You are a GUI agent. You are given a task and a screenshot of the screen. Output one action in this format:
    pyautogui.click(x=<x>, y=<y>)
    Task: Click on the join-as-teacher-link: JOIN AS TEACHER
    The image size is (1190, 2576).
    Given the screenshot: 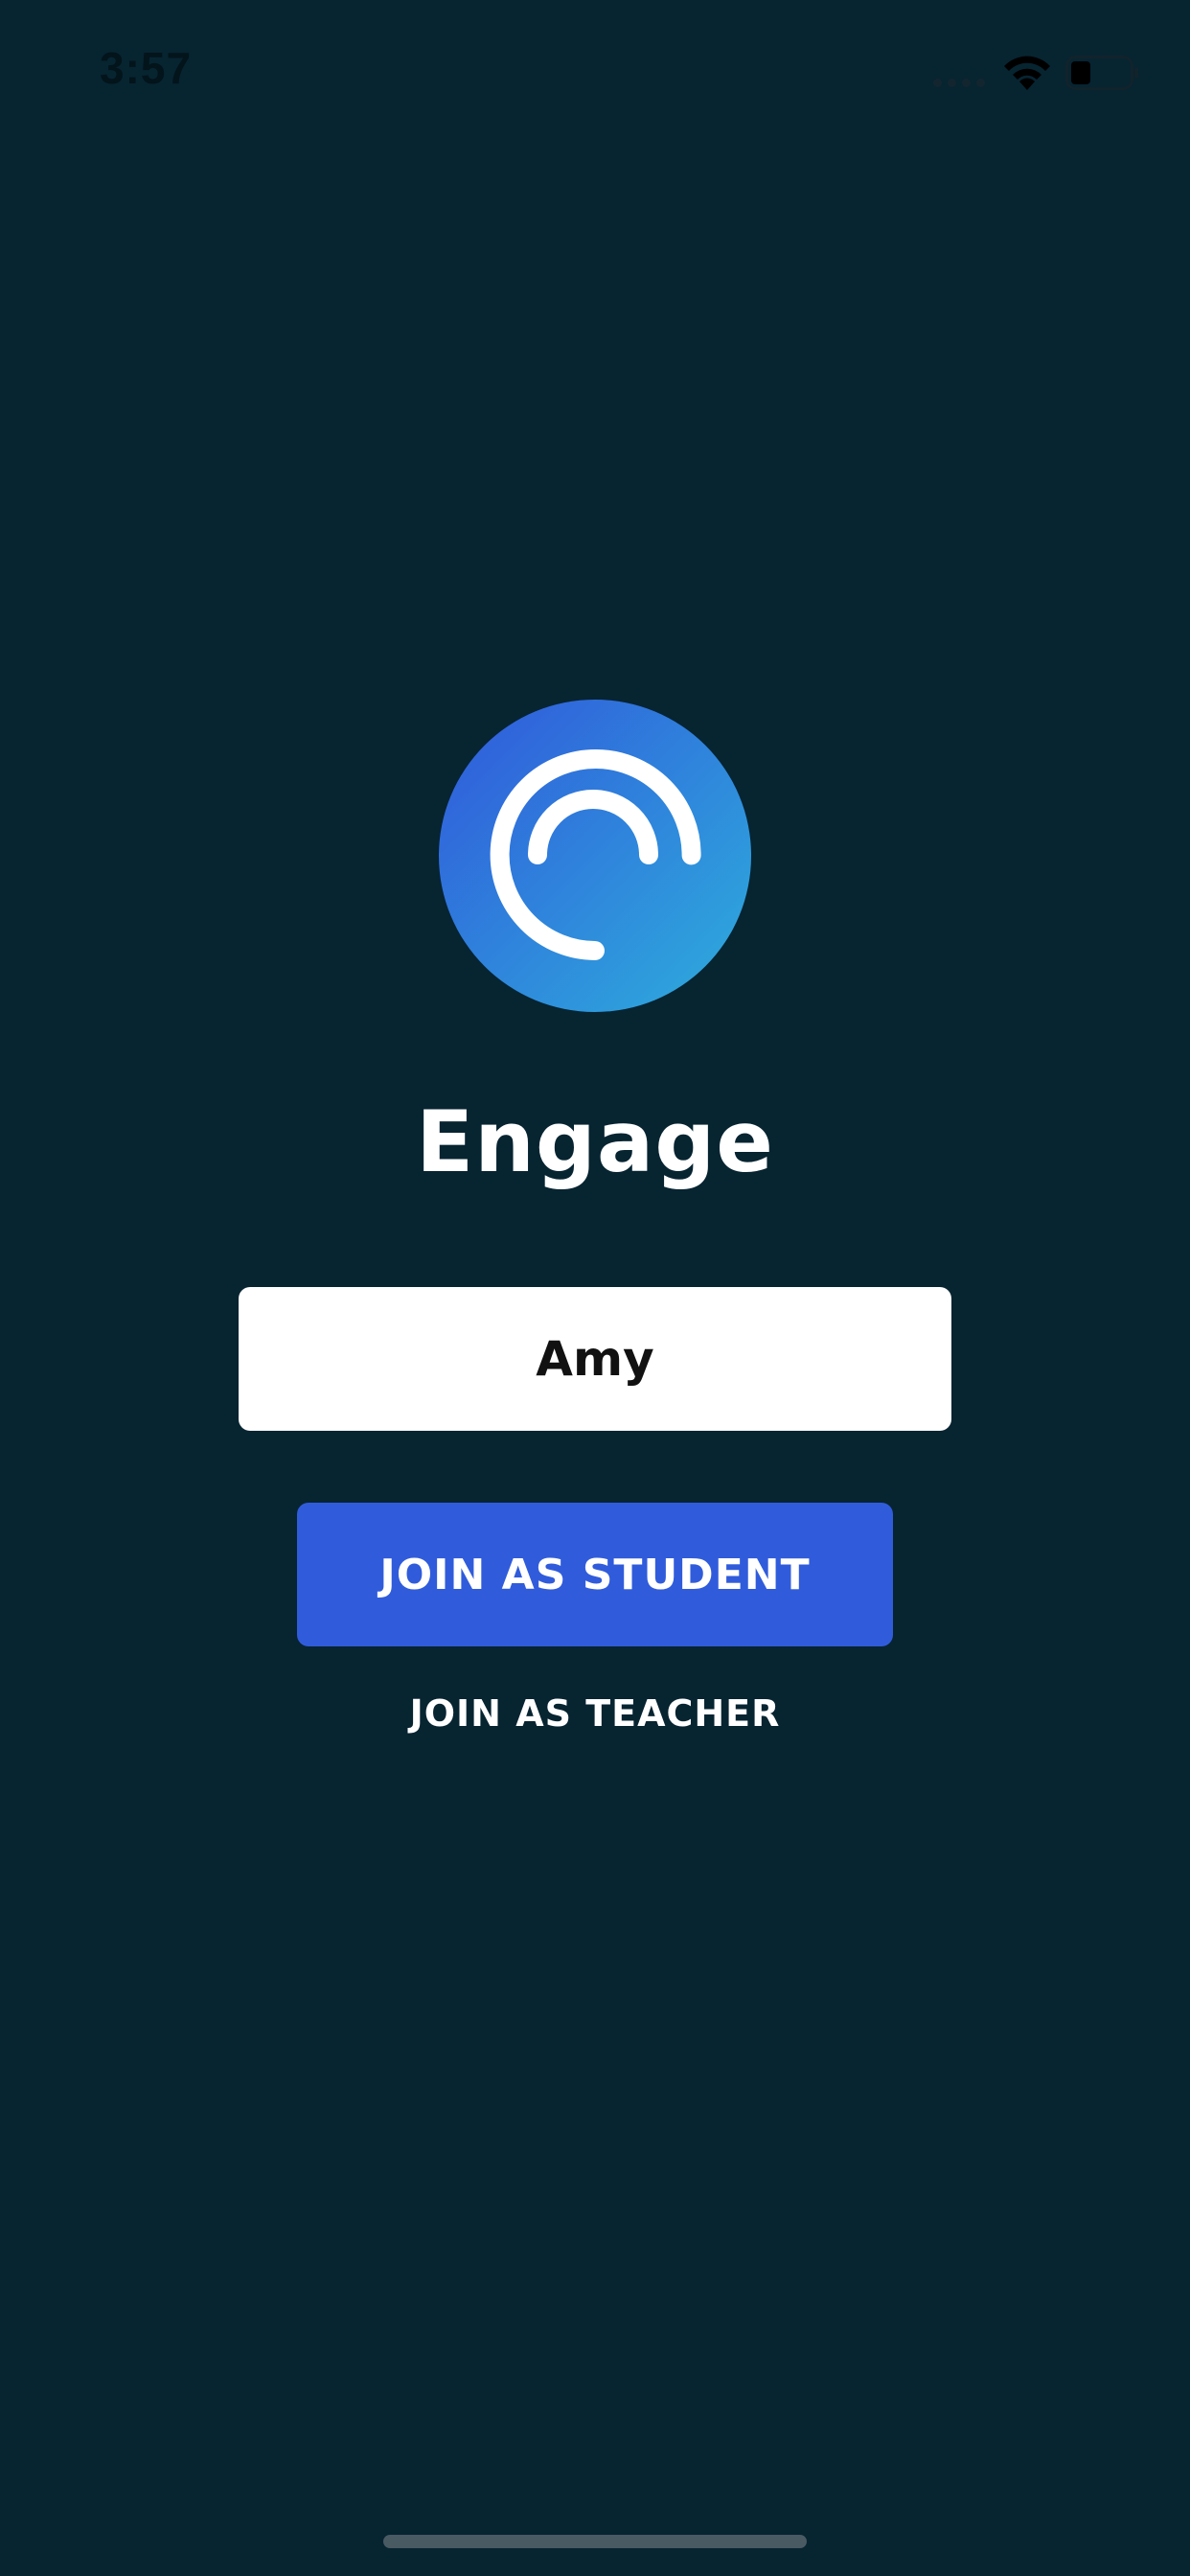 What is the action you would take?
    pyautogui.click(x=595, y=1713)
    